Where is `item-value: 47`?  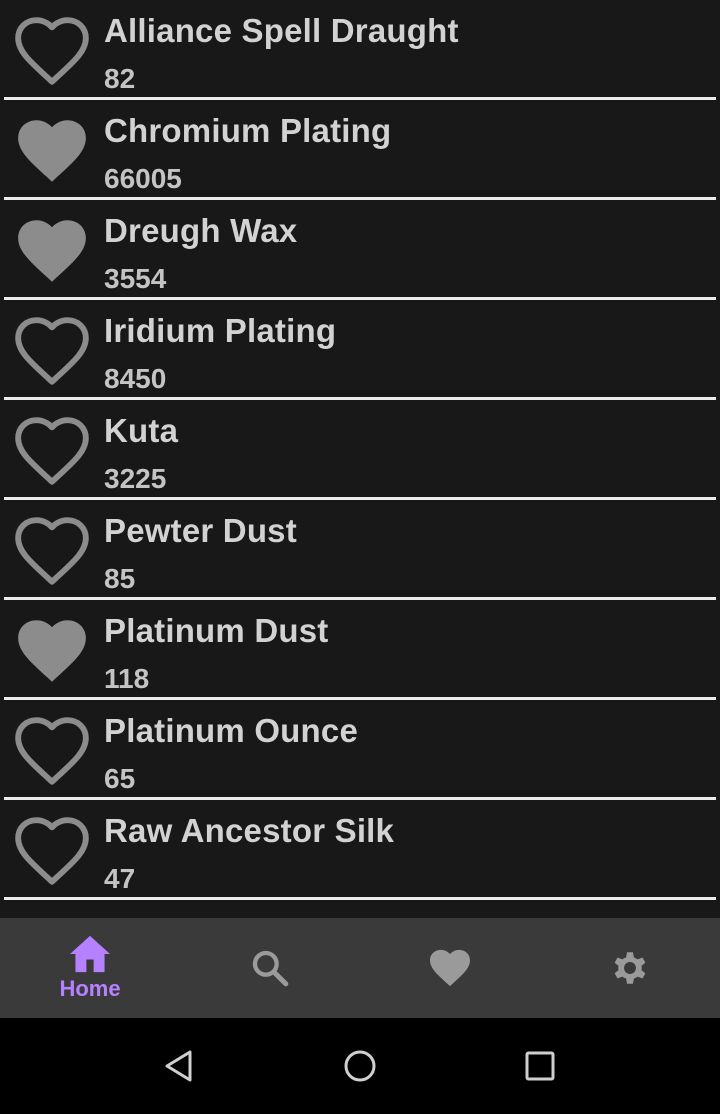
item-value: 47 is located at coordinates (120, 878).